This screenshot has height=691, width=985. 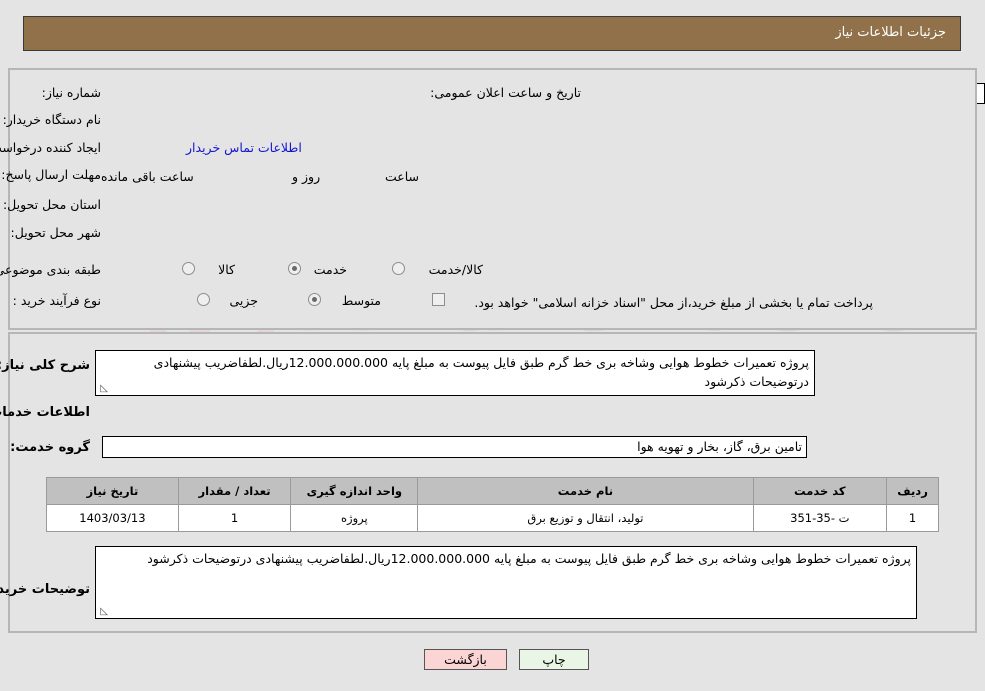 I want to click on radio-category-goods, so click(x=188, y=268).